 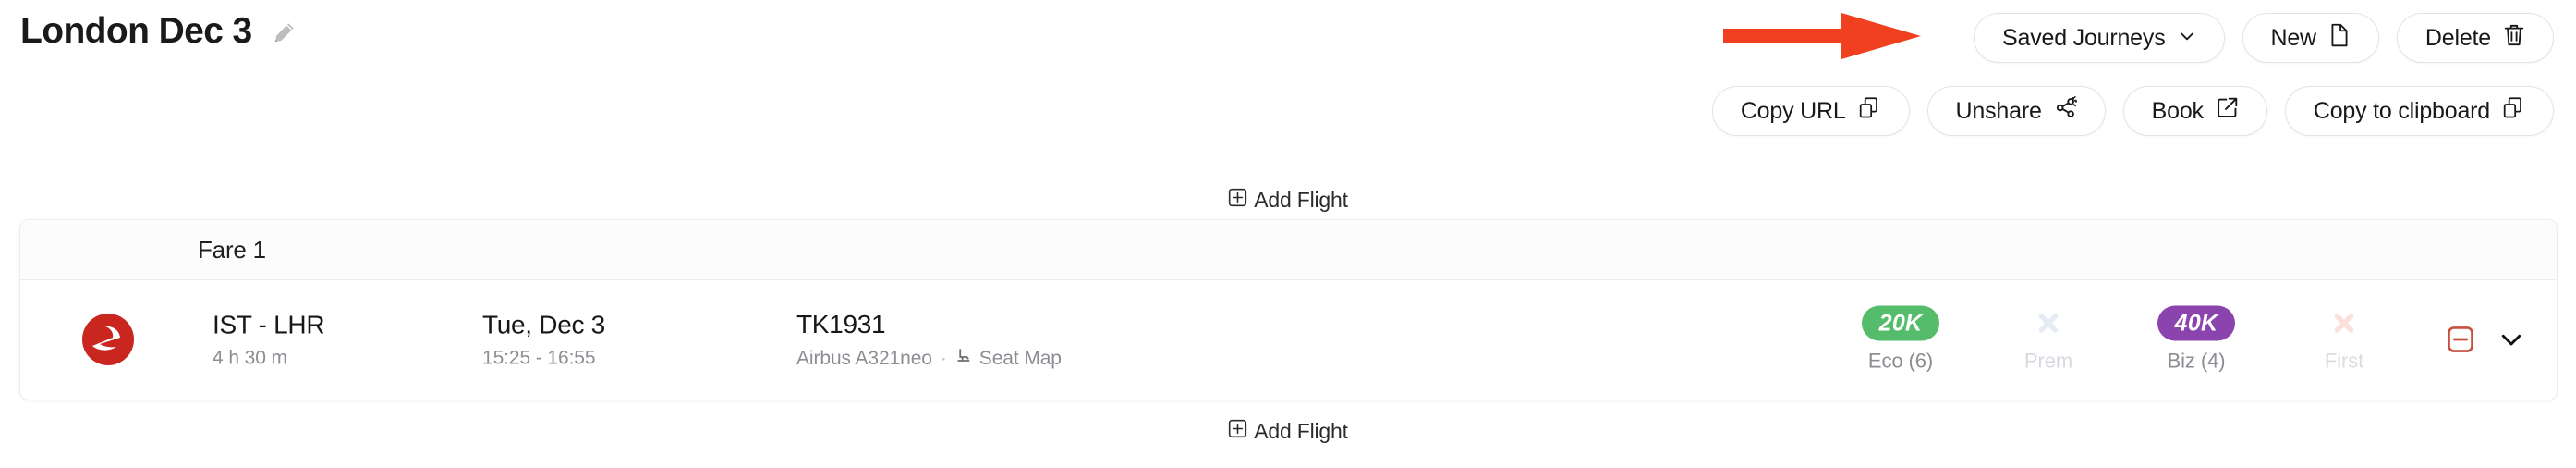 I want to click on toolbar-row-secondary: Copy URL Unshare Book Copy to clipboard, so click(x=2132, y=111).